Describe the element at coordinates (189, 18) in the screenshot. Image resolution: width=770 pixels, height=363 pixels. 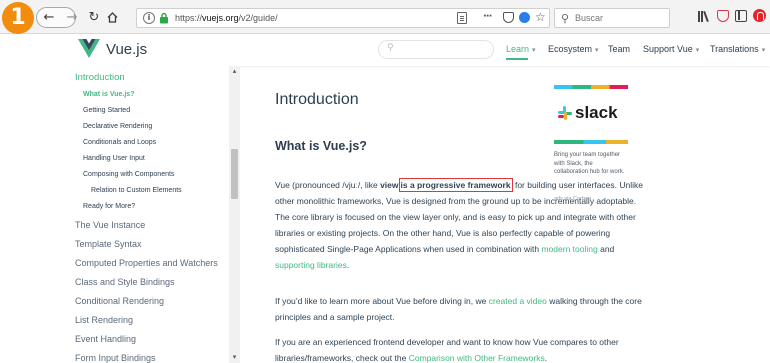
I see `url-prefix: https://` at that location.